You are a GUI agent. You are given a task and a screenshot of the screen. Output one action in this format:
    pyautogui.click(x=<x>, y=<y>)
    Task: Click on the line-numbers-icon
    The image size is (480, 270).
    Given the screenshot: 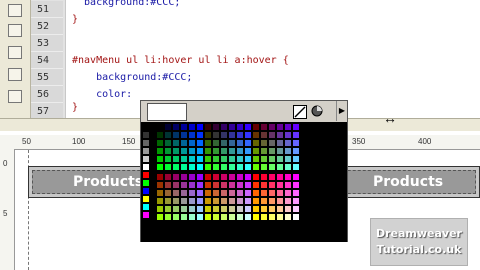 What is the action you would take?
    pyautogui.click(x=15, y=96)
    